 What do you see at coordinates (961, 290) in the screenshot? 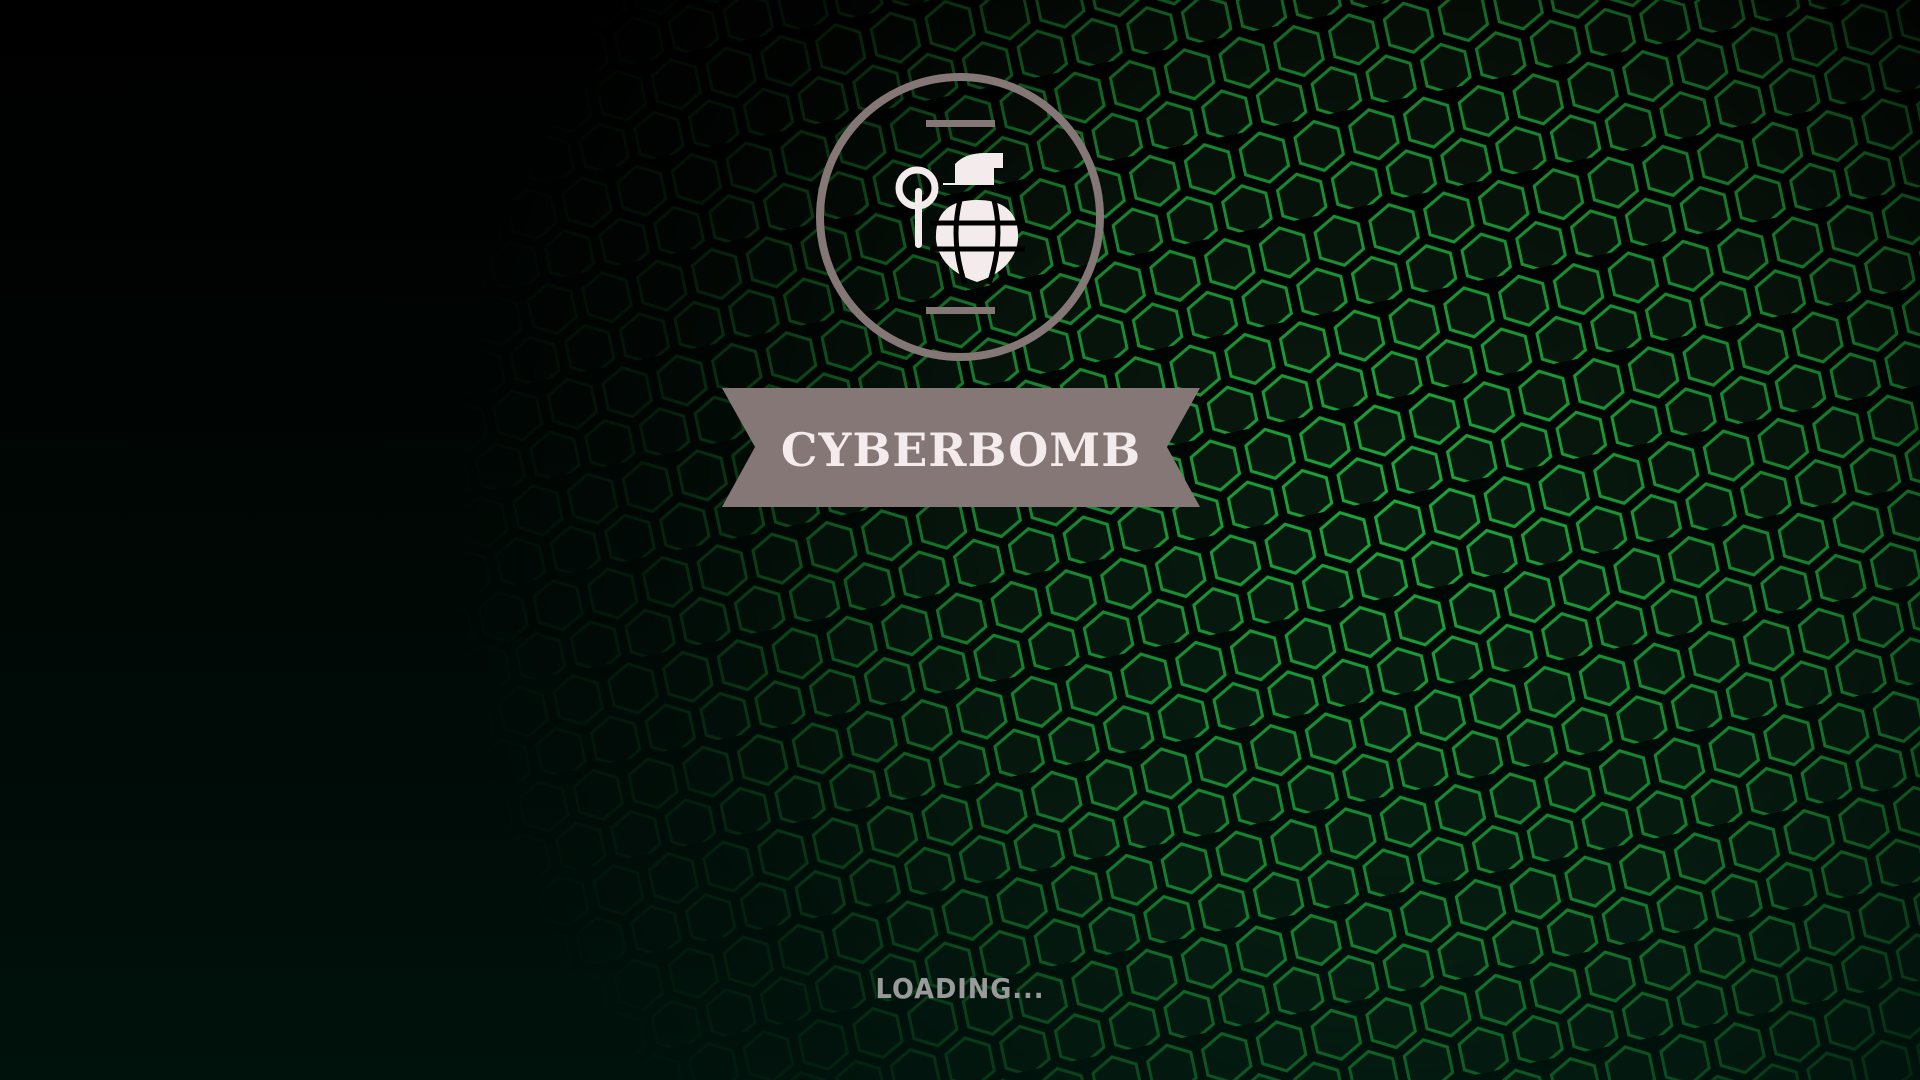
I see `game-logo` at bounding box center [961, 290].